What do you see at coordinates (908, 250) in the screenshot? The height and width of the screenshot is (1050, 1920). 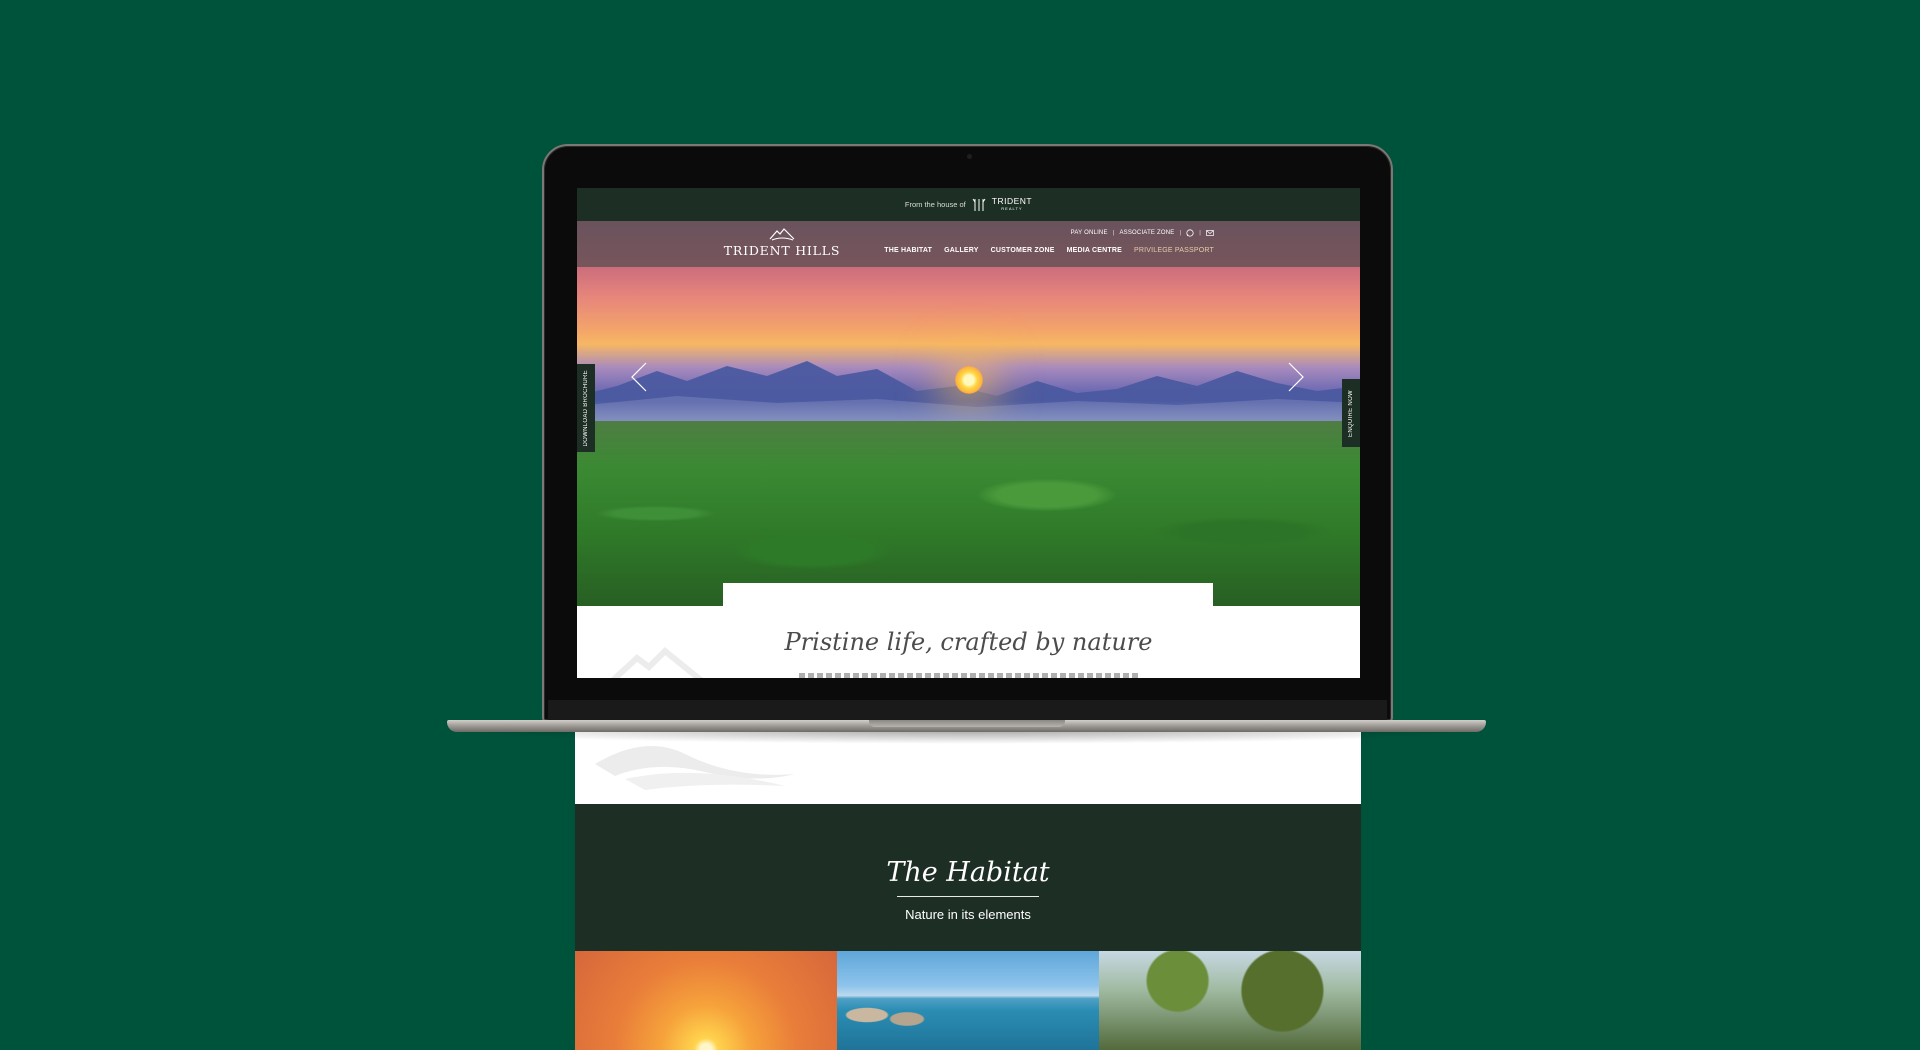 I see `nav-item-the-habitat: THE HABITAT` at bounding box center [908, 250].